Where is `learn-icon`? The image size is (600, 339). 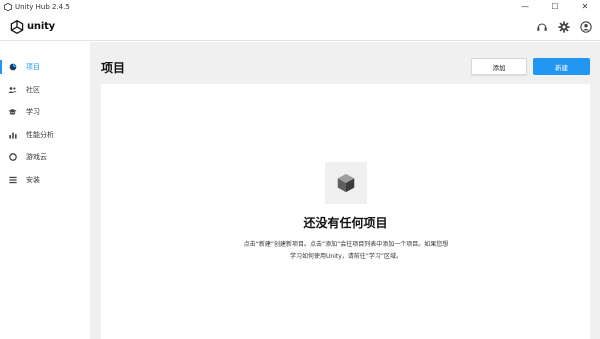
learn-icon is located at coordinates (12, 112).